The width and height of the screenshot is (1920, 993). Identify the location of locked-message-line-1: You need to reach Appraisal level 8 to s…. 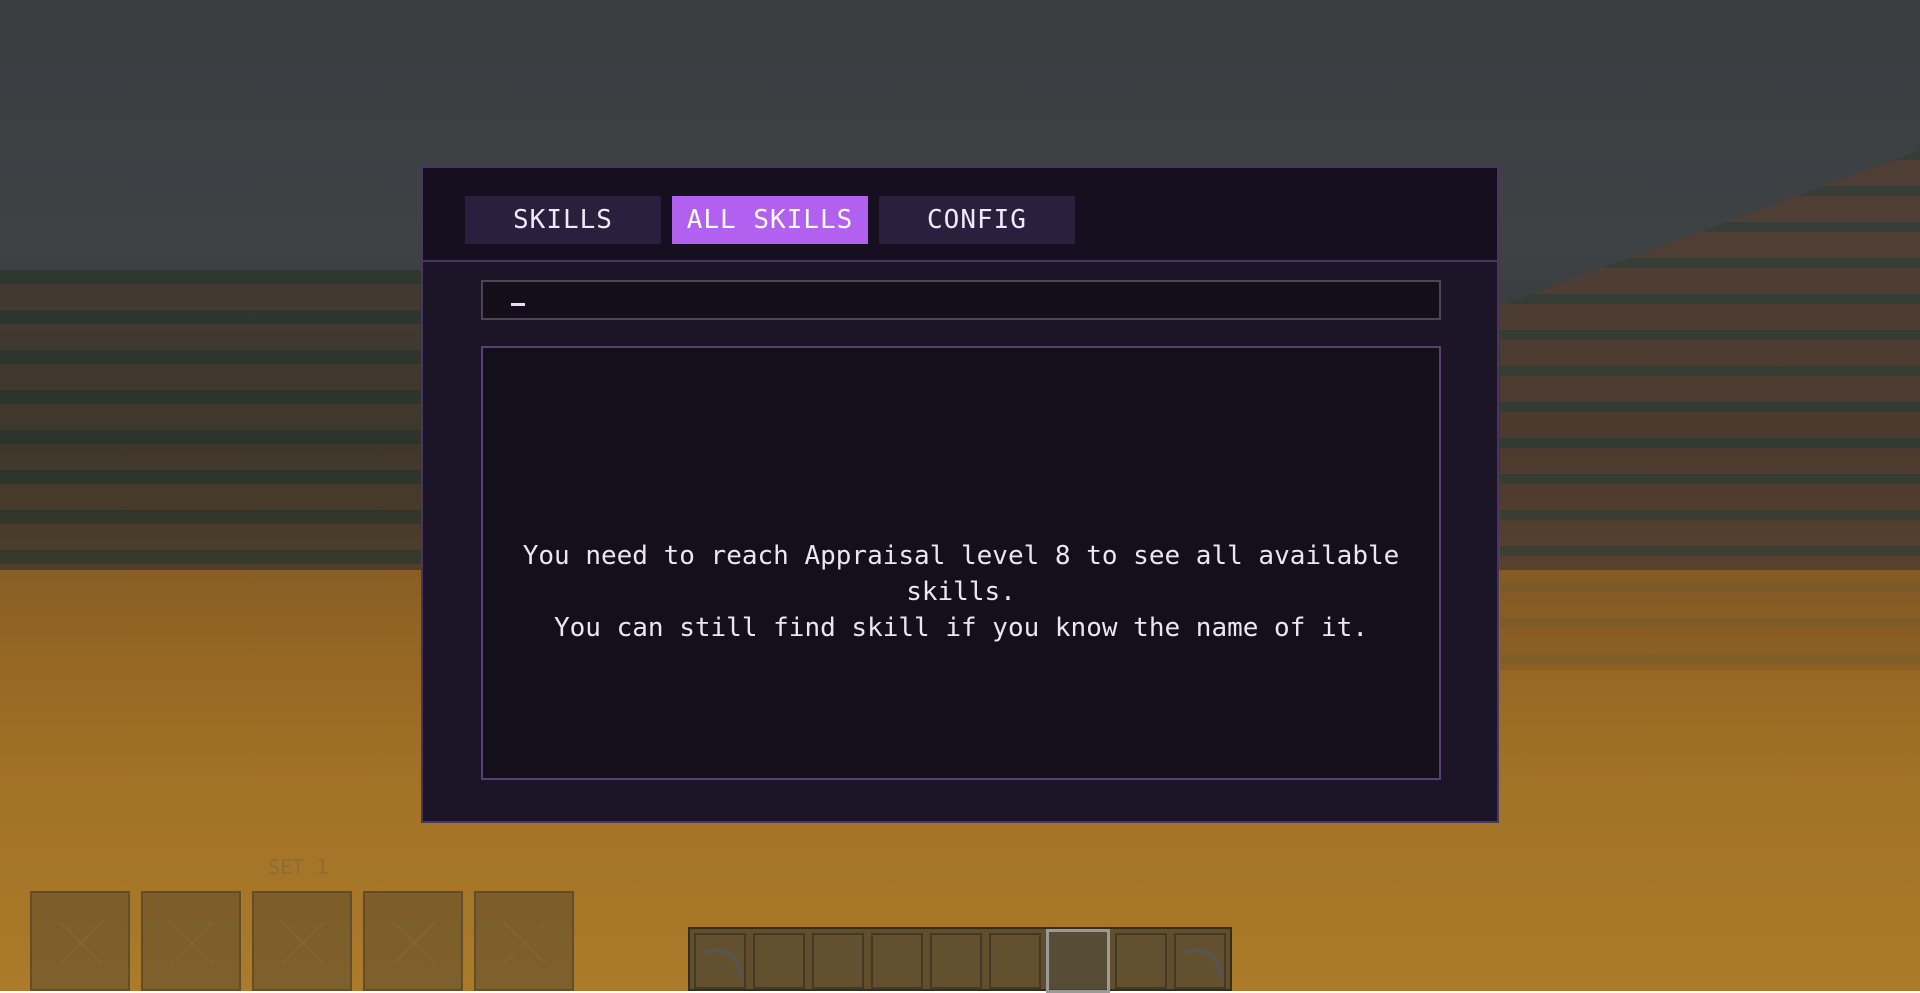
(961, 574).